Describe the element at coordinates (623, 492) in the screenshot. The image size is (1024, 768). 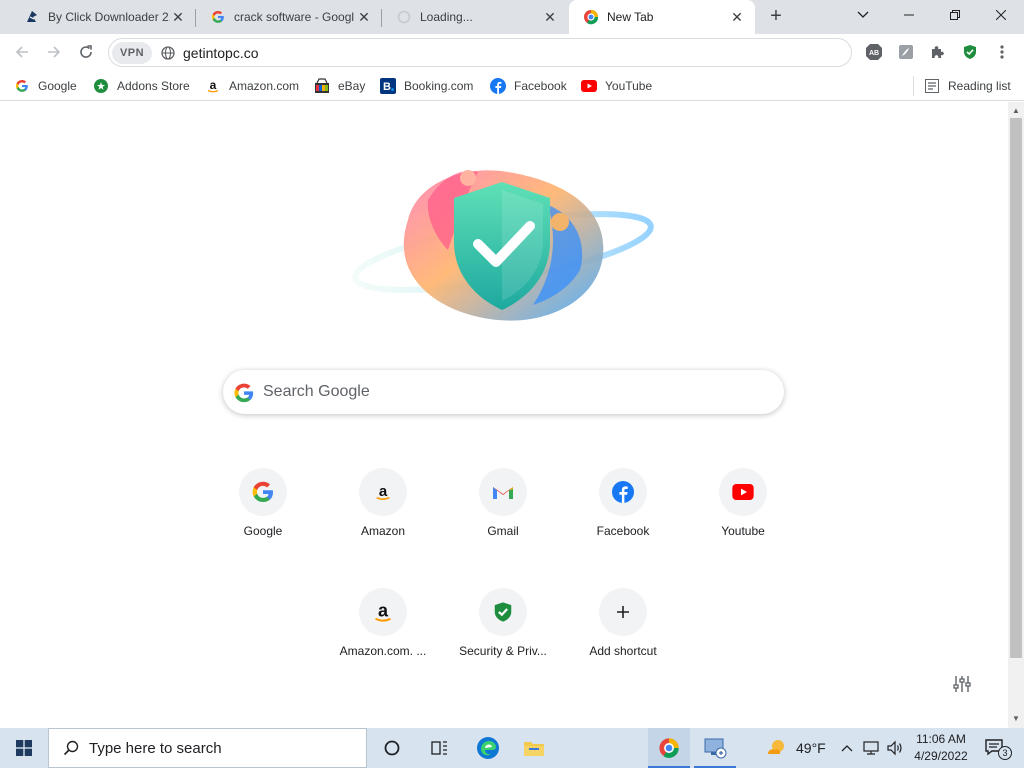
I see `facebook-icon` at that location.